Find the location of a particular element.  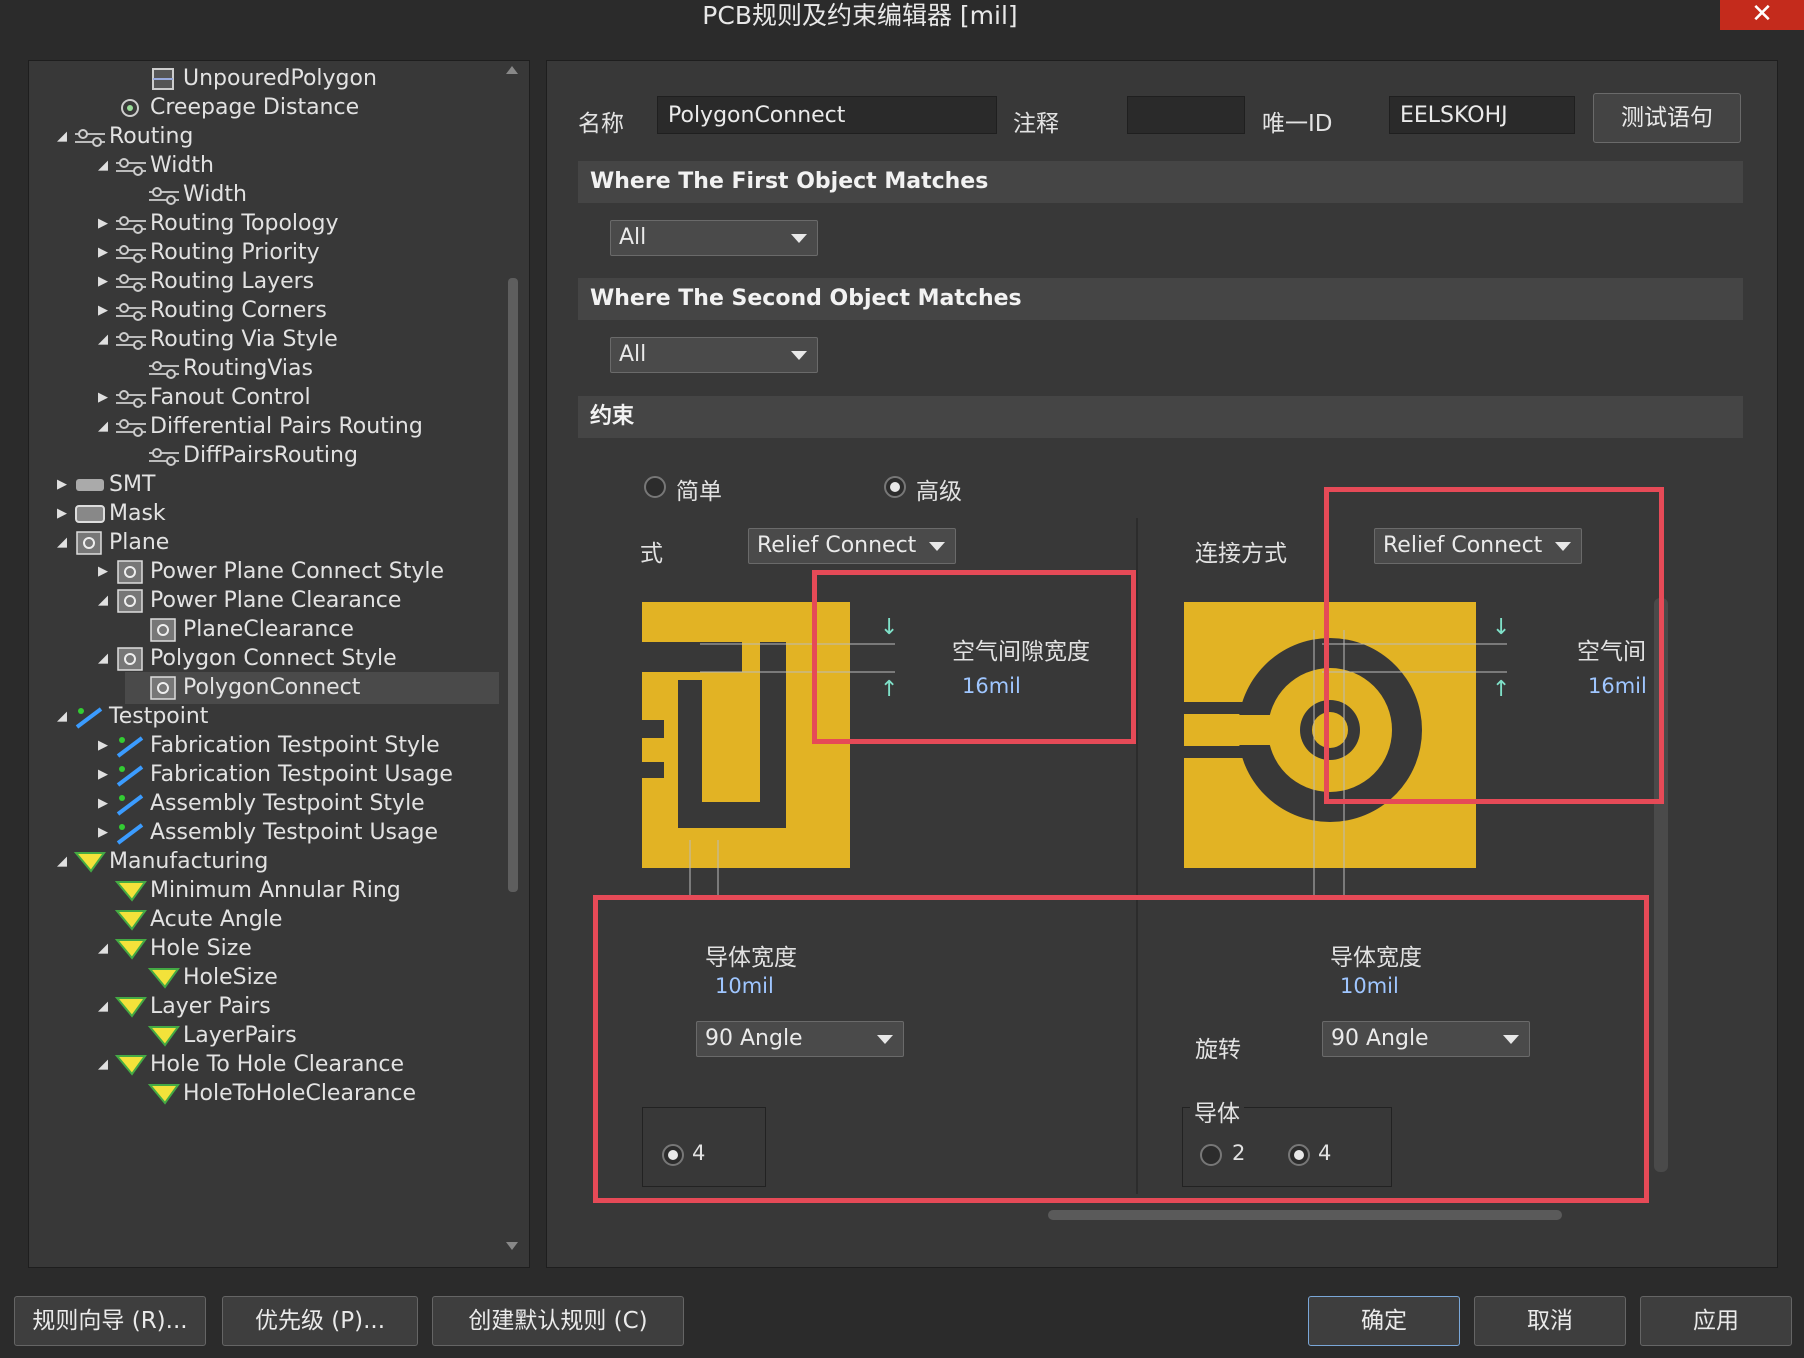

tree-item: ◢ Power Plane Clearance is located at coordinates (246, 601).